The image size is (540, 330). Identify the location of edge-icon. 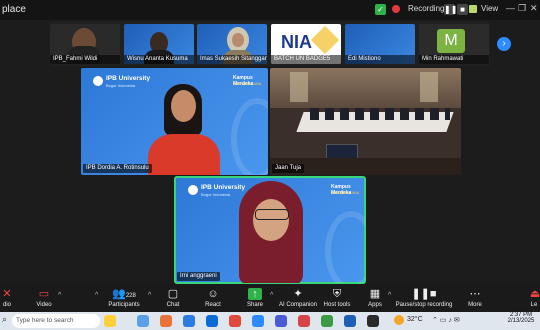
(212, 321).